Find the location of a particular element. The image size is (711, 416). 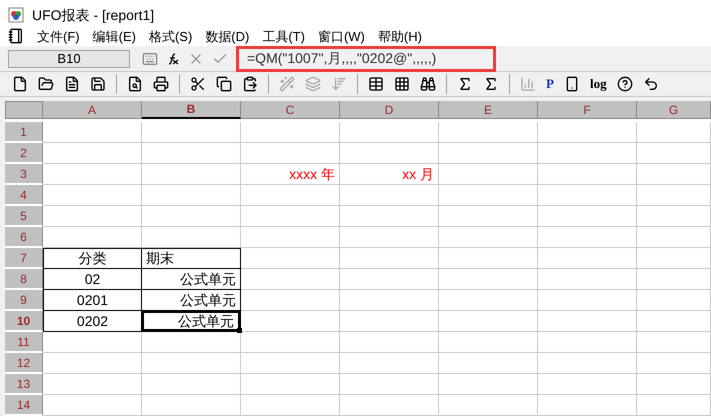

table-cell: xx 月 is located at coordinates (389, 174).